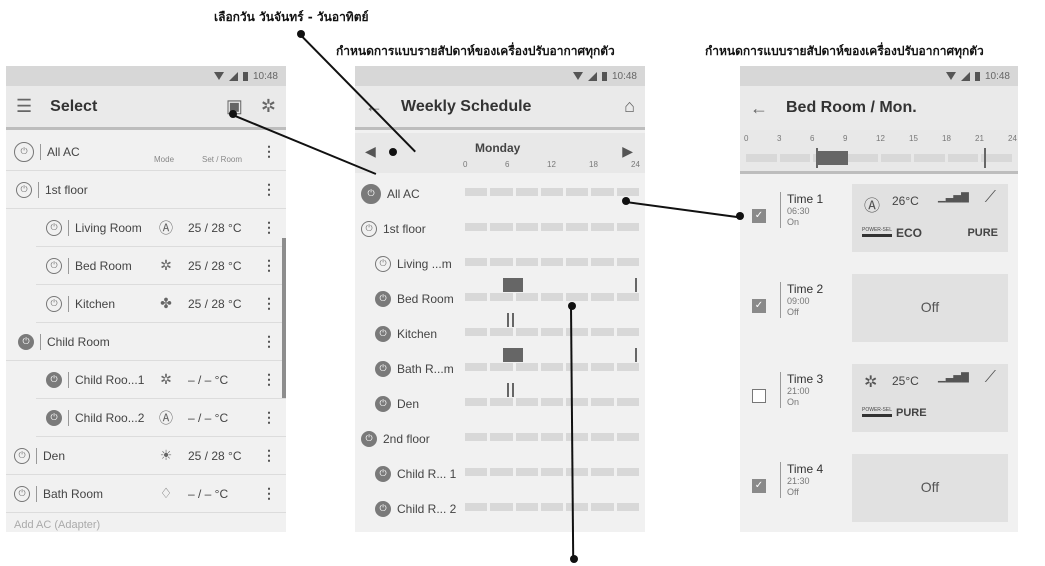 This screenshot has height=566, width=1045. Describe the element at coordinates (759, 108) in the screenshot. I see `back-arrow-icon: ←` at that location.